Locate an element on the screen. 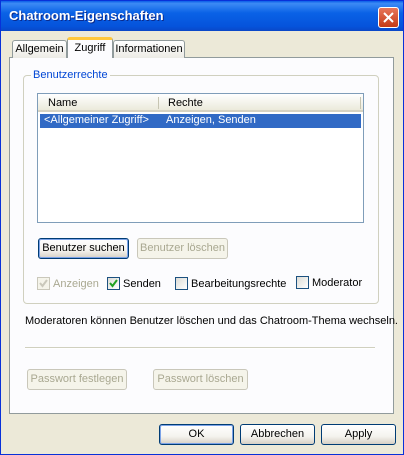  search-user-button: Benutzer suchen is located at coordinates (83, 248).